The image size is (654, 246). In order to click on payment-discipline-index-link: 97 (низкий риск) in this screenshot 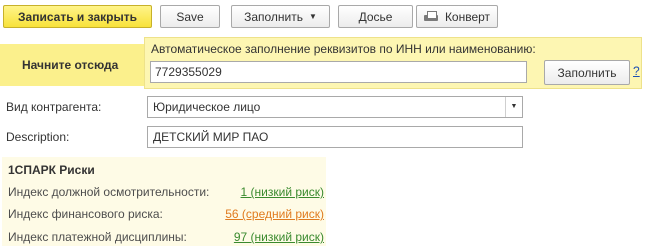, I will do `click(279, 237)`.